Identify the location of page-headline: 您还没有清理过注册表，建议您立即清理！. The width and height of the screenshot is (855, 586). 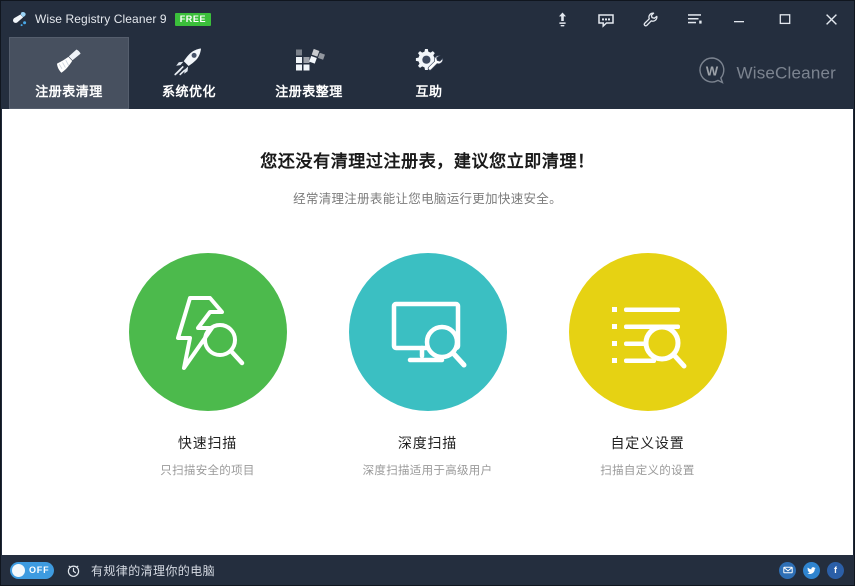
(427, 161).